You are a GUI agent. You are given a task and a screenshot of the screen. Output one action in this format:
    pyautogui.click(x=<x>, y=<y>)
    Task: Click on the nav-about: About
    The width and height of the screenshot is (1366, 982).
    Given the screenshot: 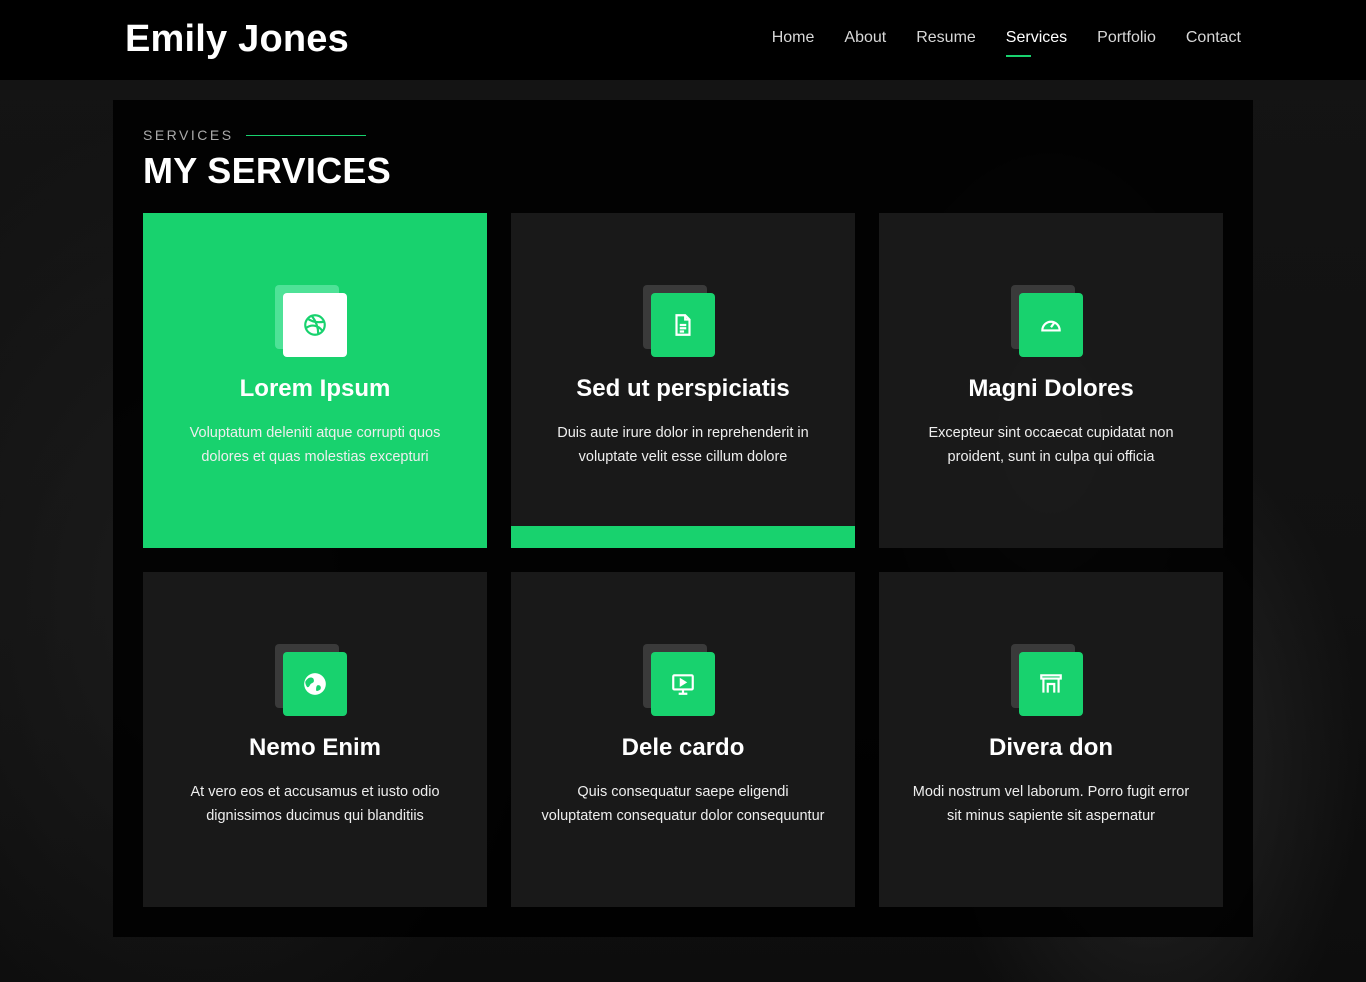 What is the action you would take?
    pyautogui.click(x=865, y=43)
    